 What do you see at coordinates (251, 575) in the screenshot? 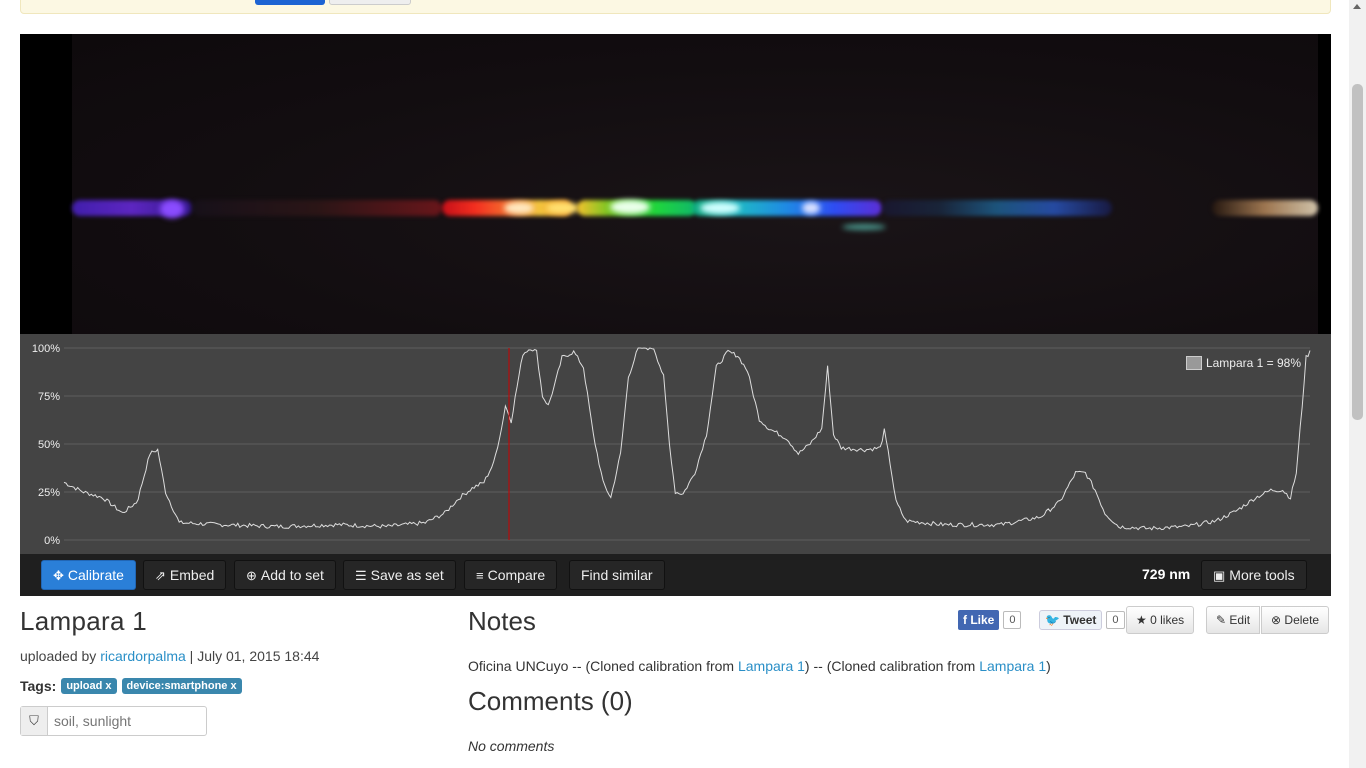
I see `plus-circle-icon: ⊕` at bounding box center [251, 575].